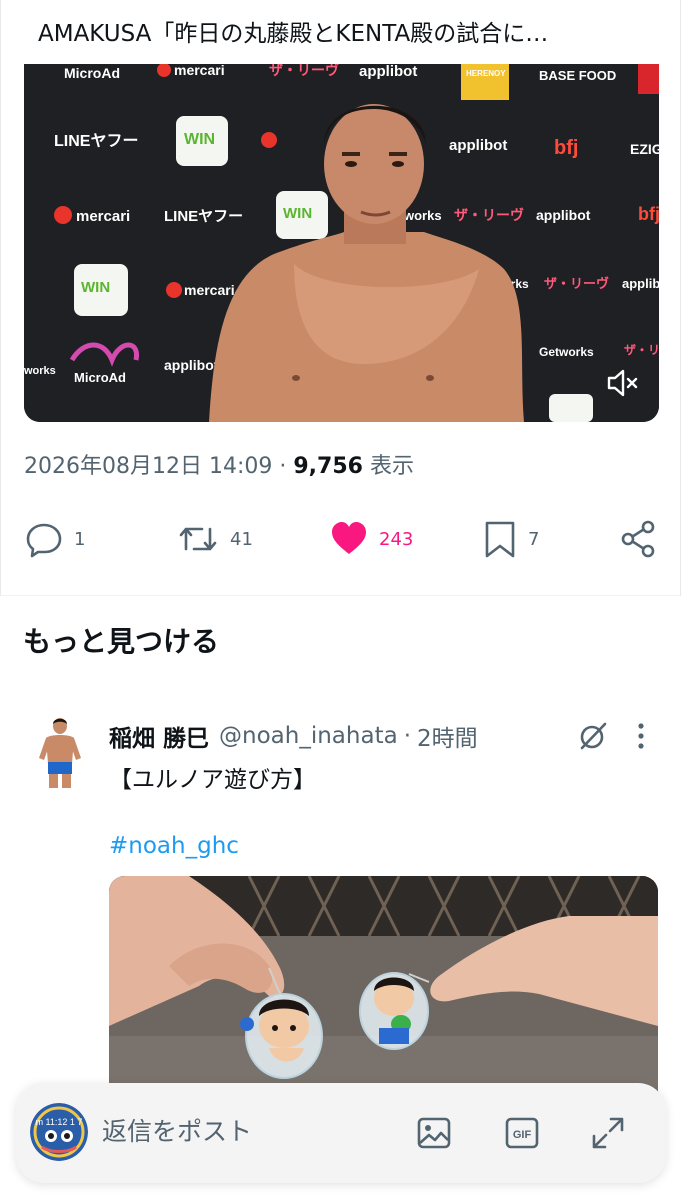  What do you see at coordinates (177, 1132) in the screenshot?
I see `reply-input: 返信をポスト` at bounding box center [177, 1132].